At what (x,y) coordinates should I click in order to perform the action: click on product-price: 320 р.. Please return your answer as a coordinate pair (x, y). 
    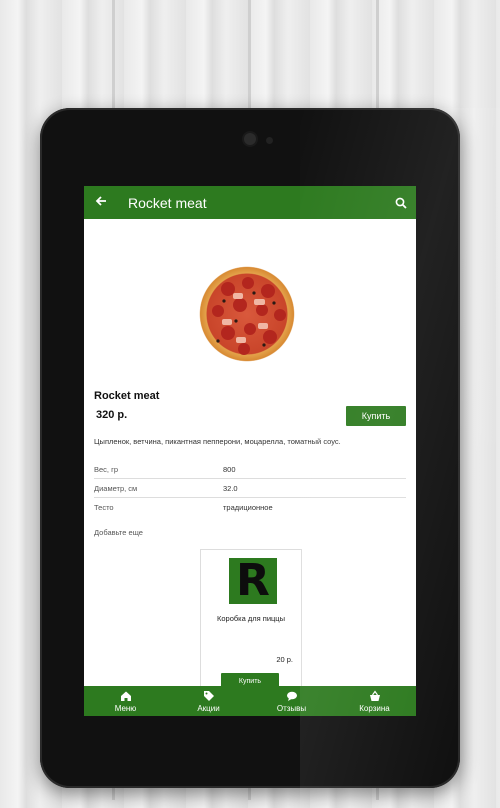
    Looking at the image, I should click on (112, 415).